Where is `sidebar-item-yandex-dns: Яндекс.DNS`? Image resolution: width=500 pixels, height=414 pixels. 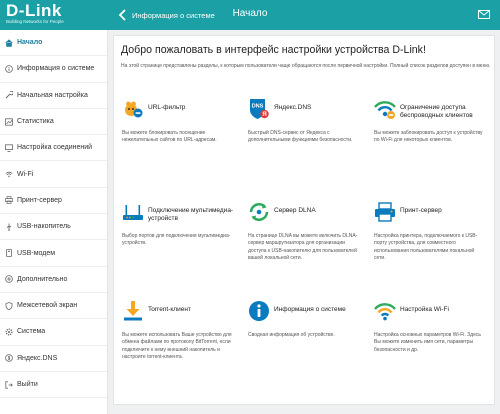 sidebar-item-yandex-dns: Яндекс.DNS is located at coordinates (53, 359).